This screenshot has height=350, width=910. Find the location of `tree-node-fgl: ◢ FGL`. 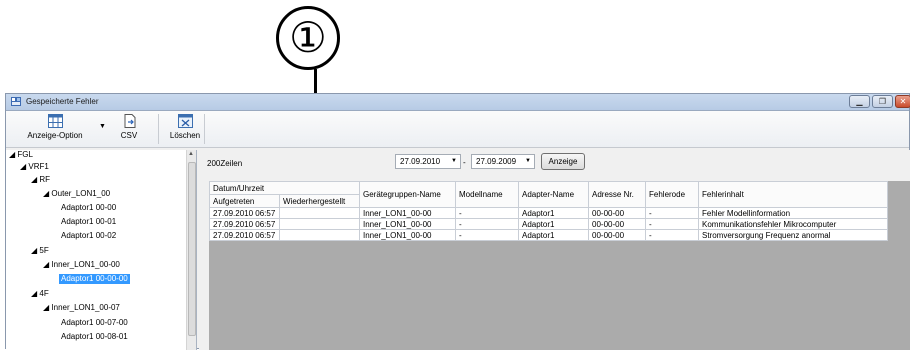

tree-node-fgl: ◢ FGL is located at coordinates (21, 155).